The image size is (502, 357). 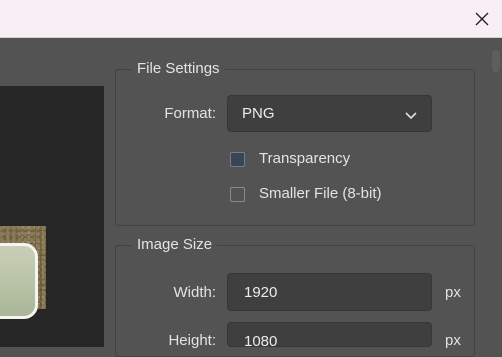 What do you see at coordinates (19, 281) in the screenshot?
I see `preview-image-frame` at bounding box center [19, 281].